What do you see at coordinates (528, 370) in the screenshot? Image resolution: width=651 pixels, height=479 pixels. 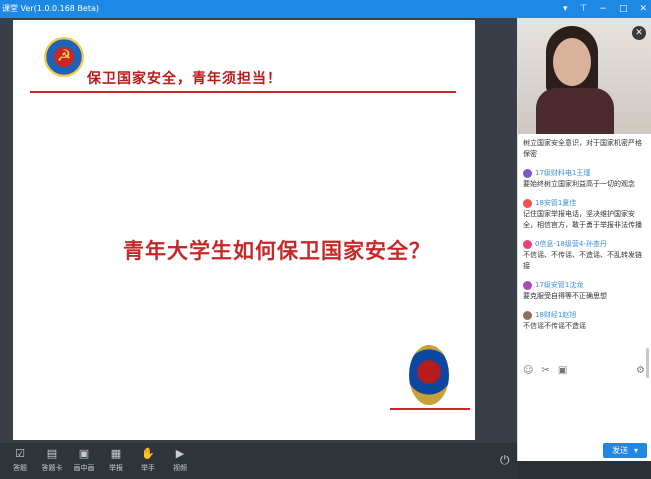 I see `emoji-icon: ☺` at bounding box center [528, 370].